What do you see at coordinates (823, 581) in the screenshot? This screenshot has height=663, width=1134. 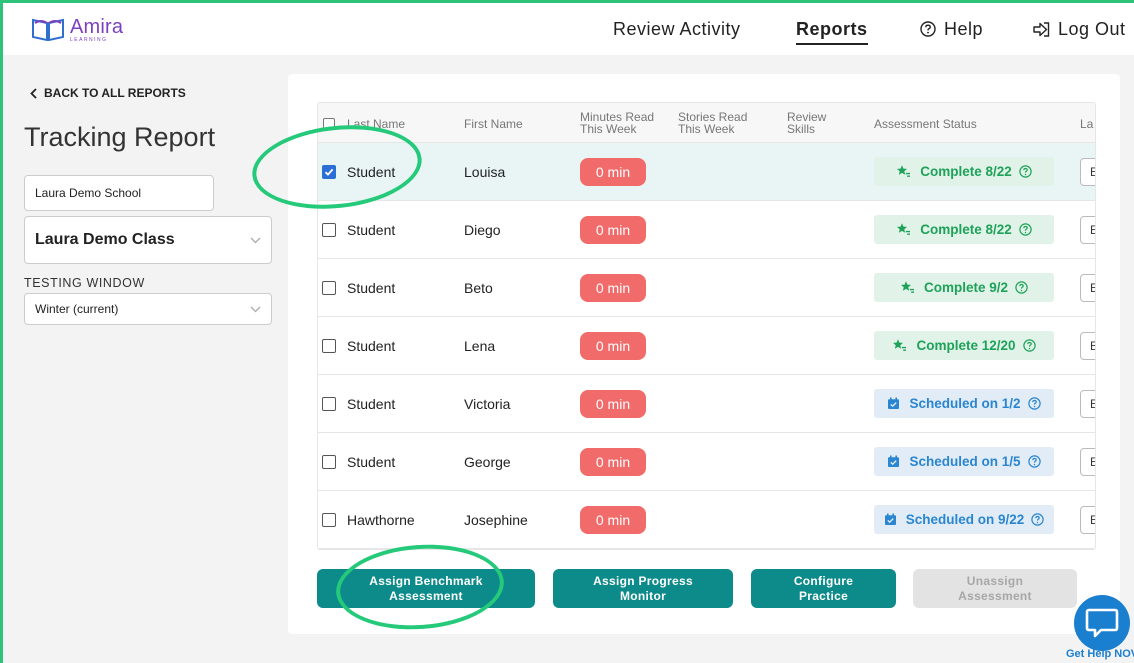 I see `configure-practice-line1: Configure` at bounding box center [823, 581].